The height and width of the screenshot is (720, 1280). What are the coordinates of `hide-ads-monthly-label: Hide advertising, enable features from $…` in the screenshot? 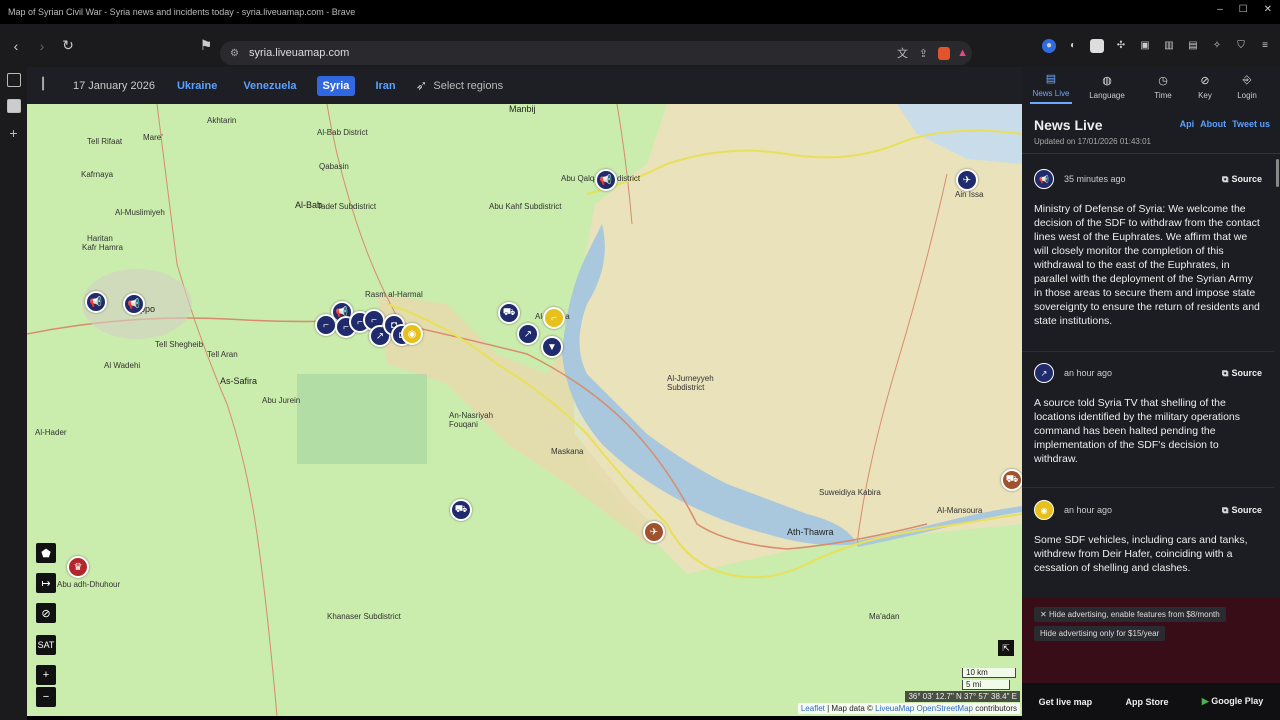 It's located at (1134, 614).